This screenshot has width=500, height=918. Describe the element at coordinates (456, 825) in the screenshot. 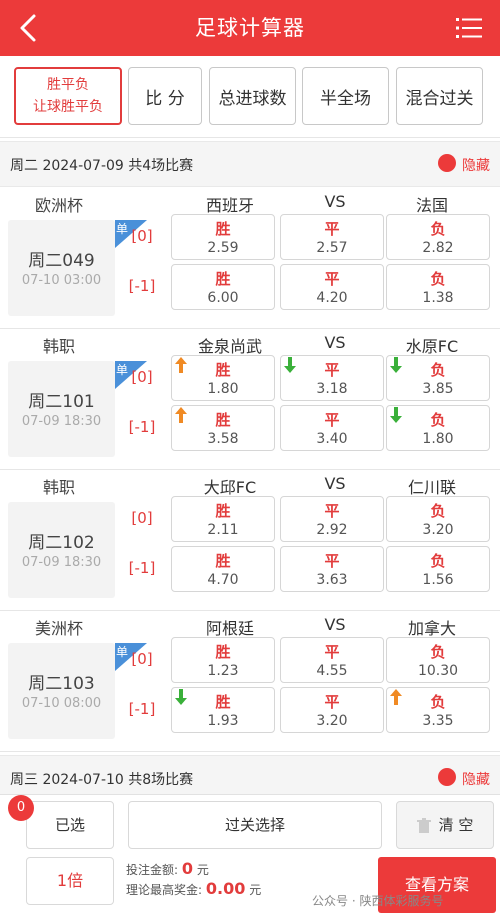

I see `clear-label: 清 空` at that location.